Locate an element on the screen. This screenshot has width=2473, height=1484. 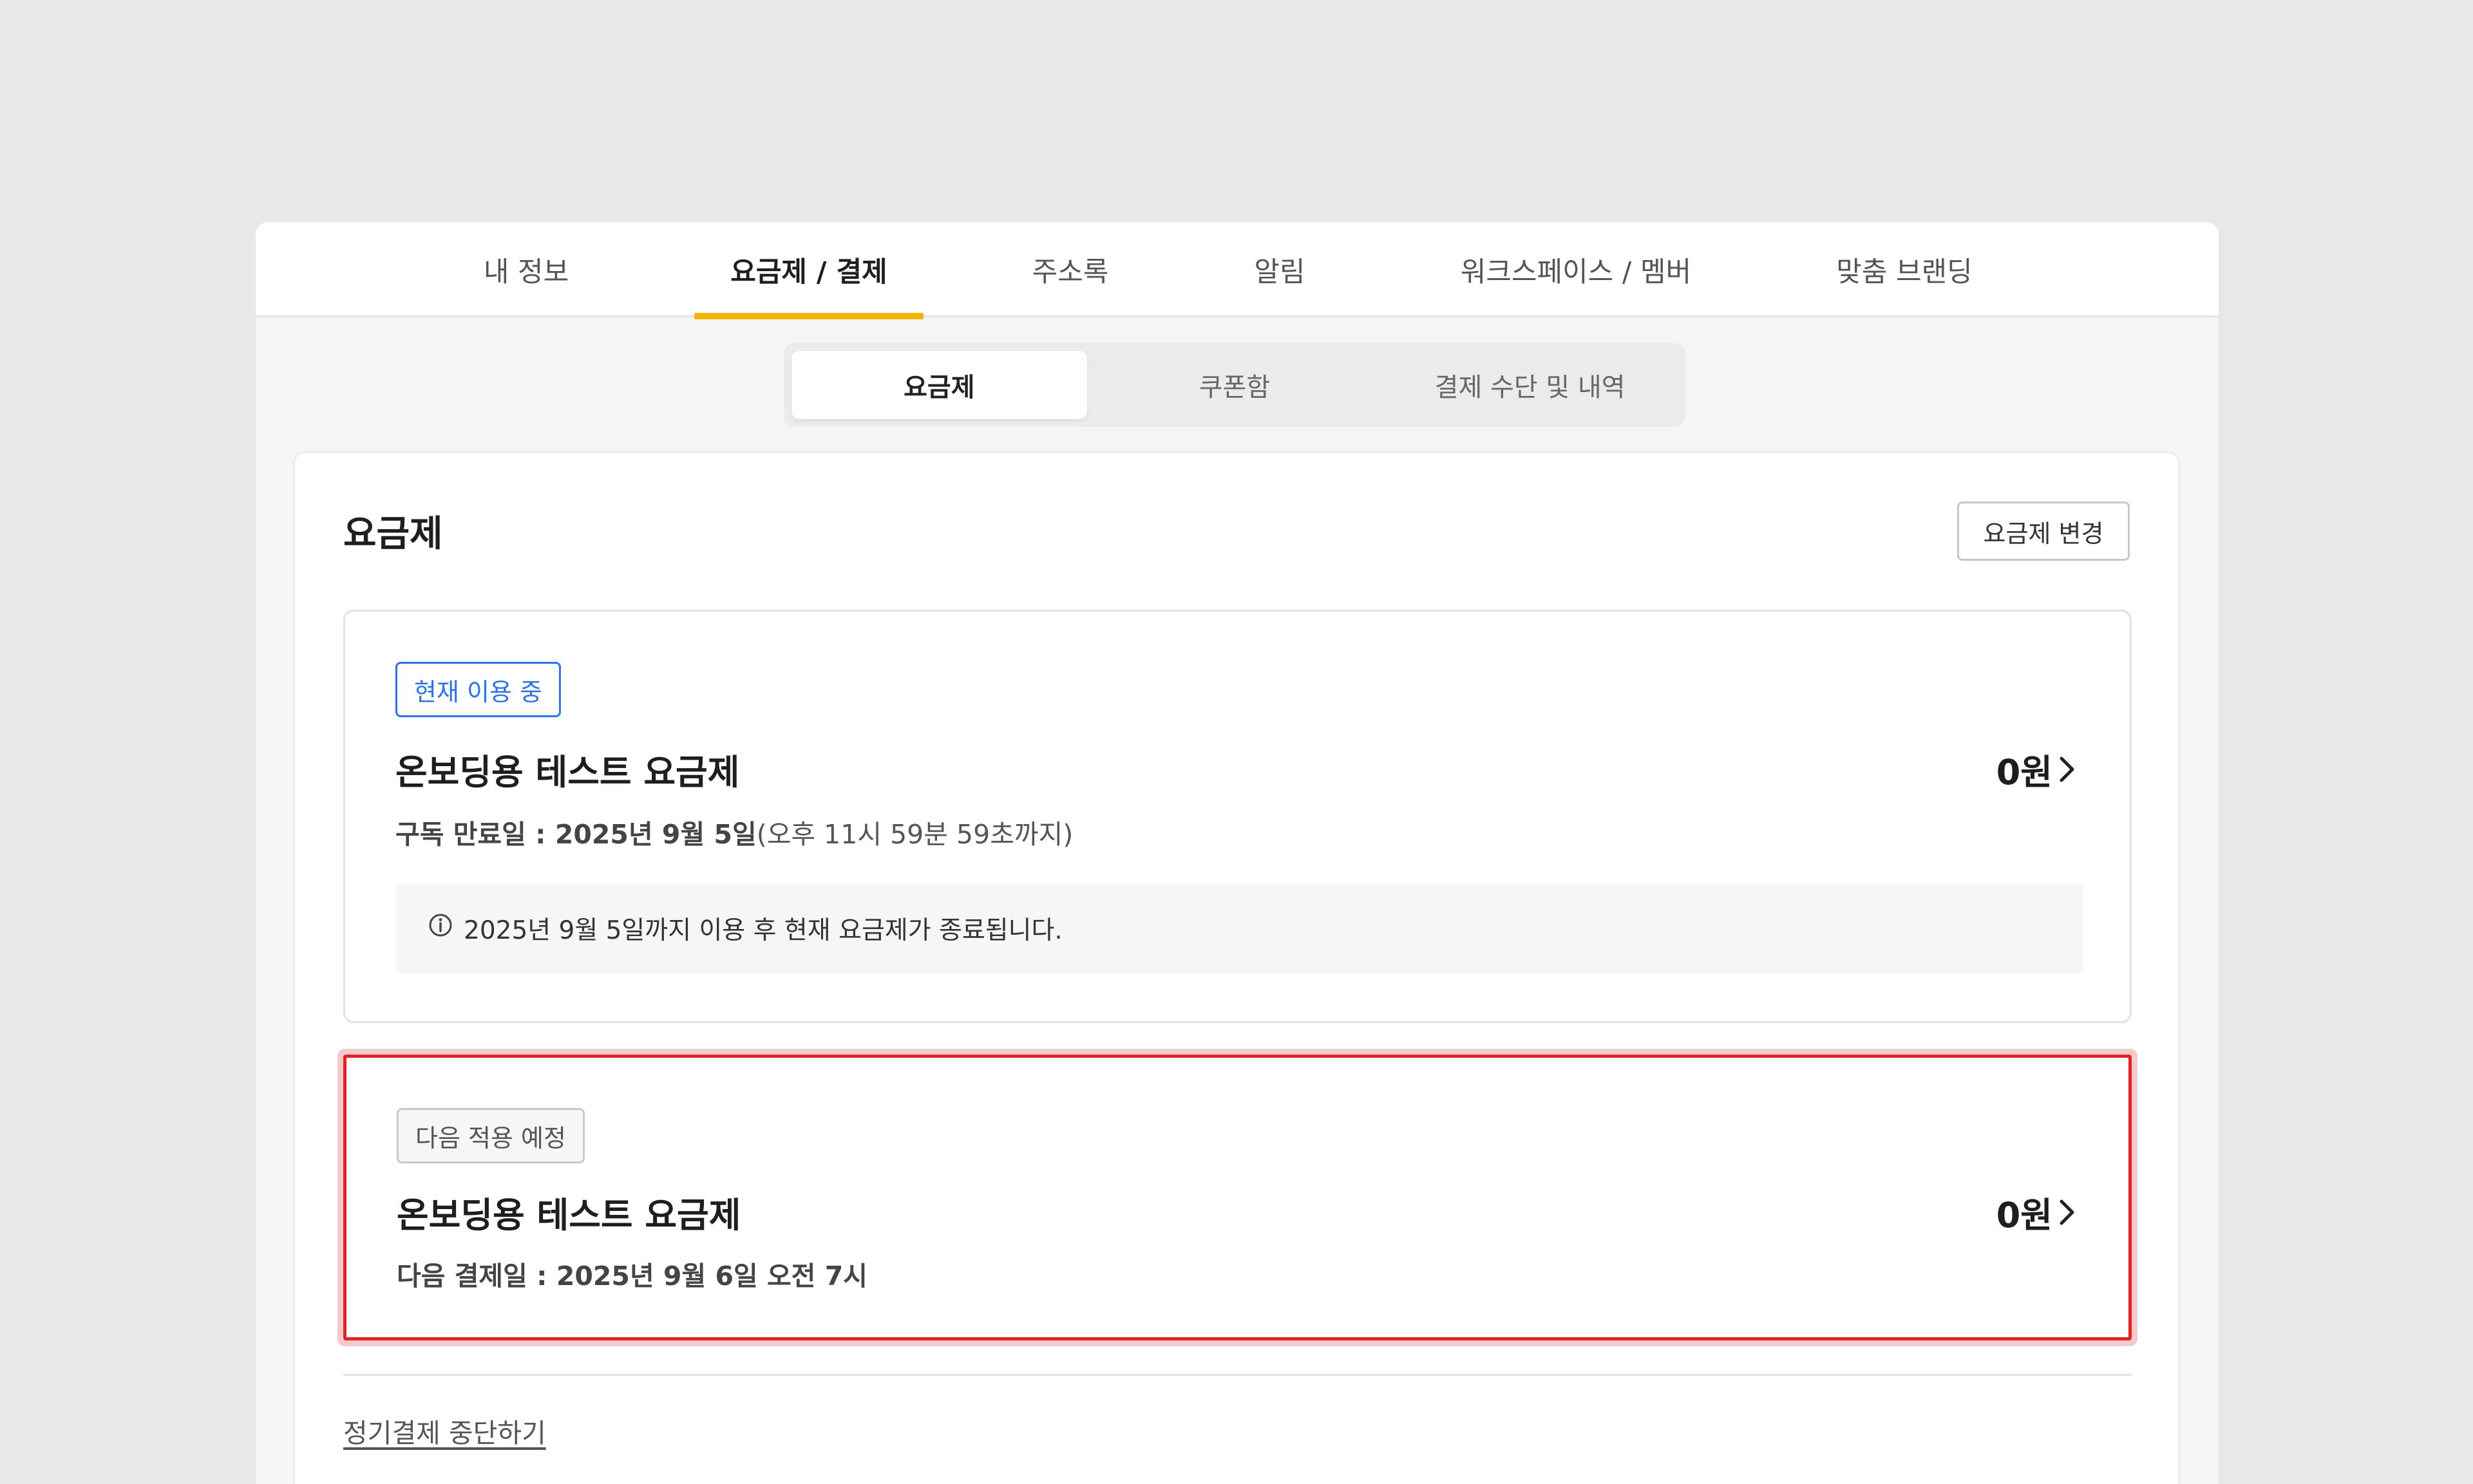
next-plan-badge: 다음 적용 예정 is located at coordinates (491, 1136).